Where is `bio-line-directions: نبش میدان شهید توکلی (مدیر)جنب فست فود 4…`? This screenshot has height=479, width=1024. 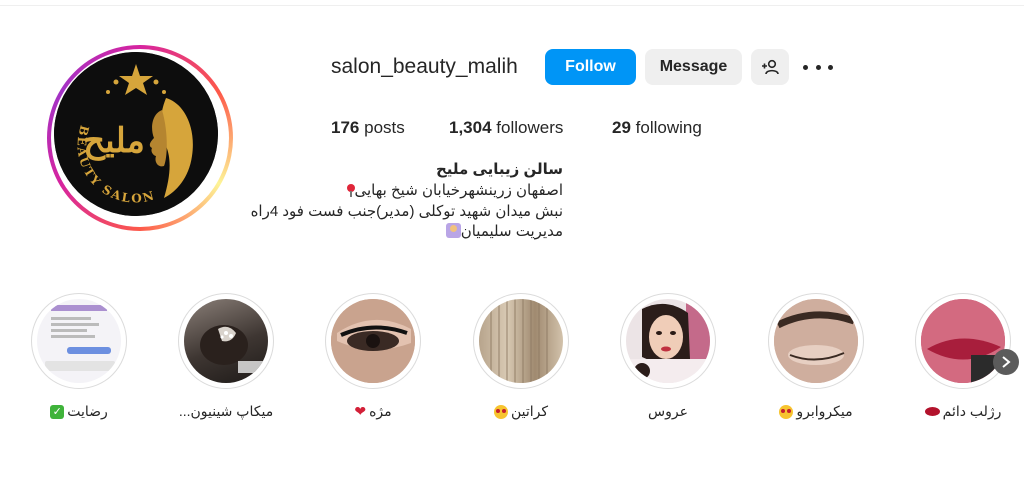 bio-line-directions: نبش میدان شهید توکلی (مدیر)جنب فست فود 4… is located at coordinates (406, 211).